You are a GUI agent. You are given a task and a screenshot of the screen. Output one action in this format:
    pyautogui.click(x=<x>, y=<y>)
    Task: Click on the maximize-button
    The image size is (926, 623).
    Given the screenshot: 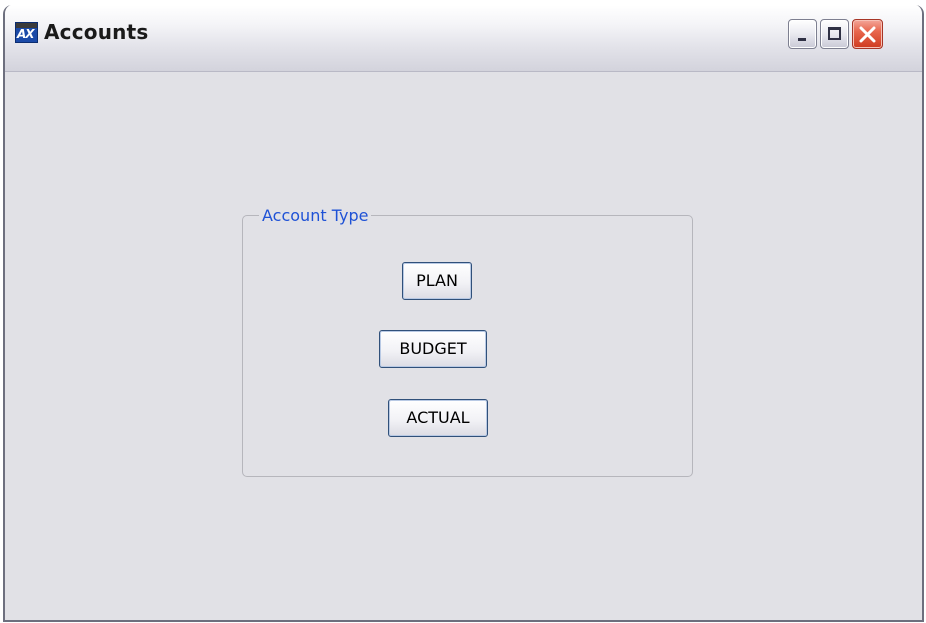 What is the action you would take?
    pyautogui.click(x=834, y=34)
    